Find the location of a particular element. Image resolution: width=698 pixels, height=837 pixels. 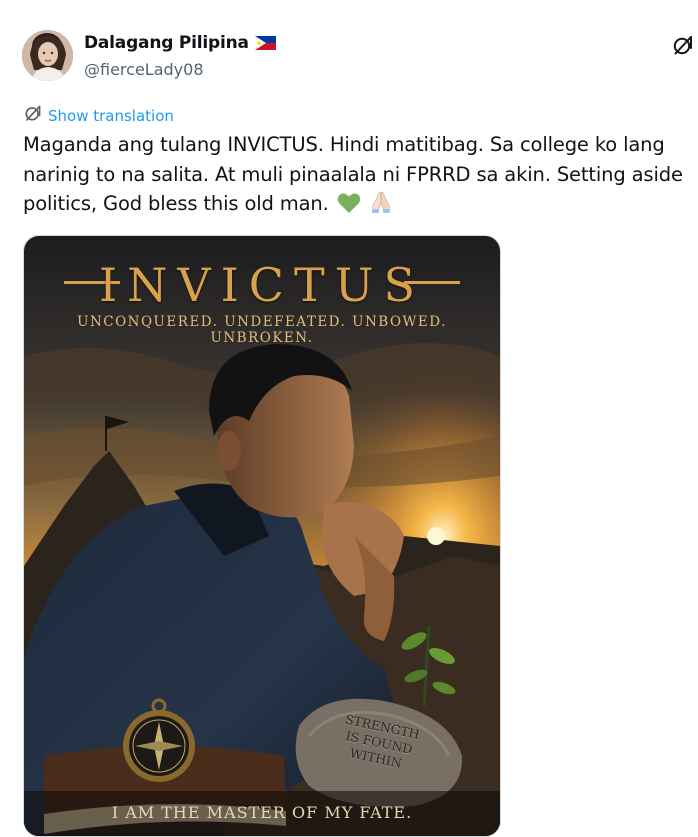

philippines-flag-icon is located at coordinates (265, 43).